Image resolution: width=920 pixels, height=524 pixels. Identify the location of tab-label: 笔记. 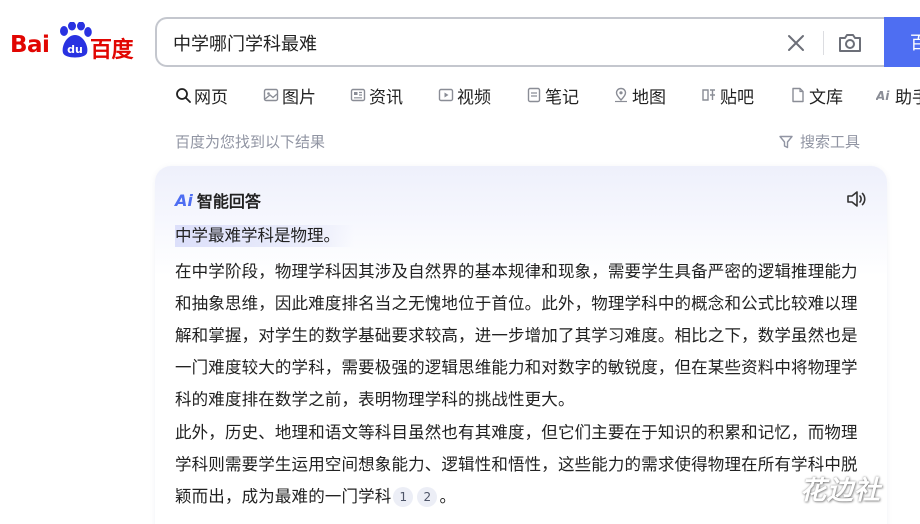
(562, 97).